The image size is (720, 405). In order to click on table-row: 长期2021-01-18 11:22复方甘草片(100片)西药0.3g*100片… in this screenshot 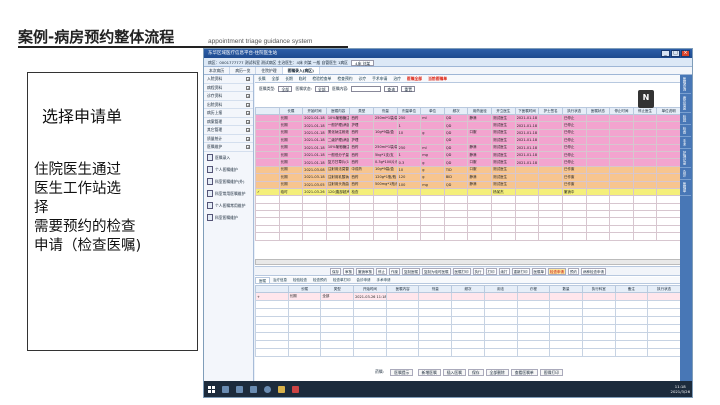, I will do `click(468, 162)`.